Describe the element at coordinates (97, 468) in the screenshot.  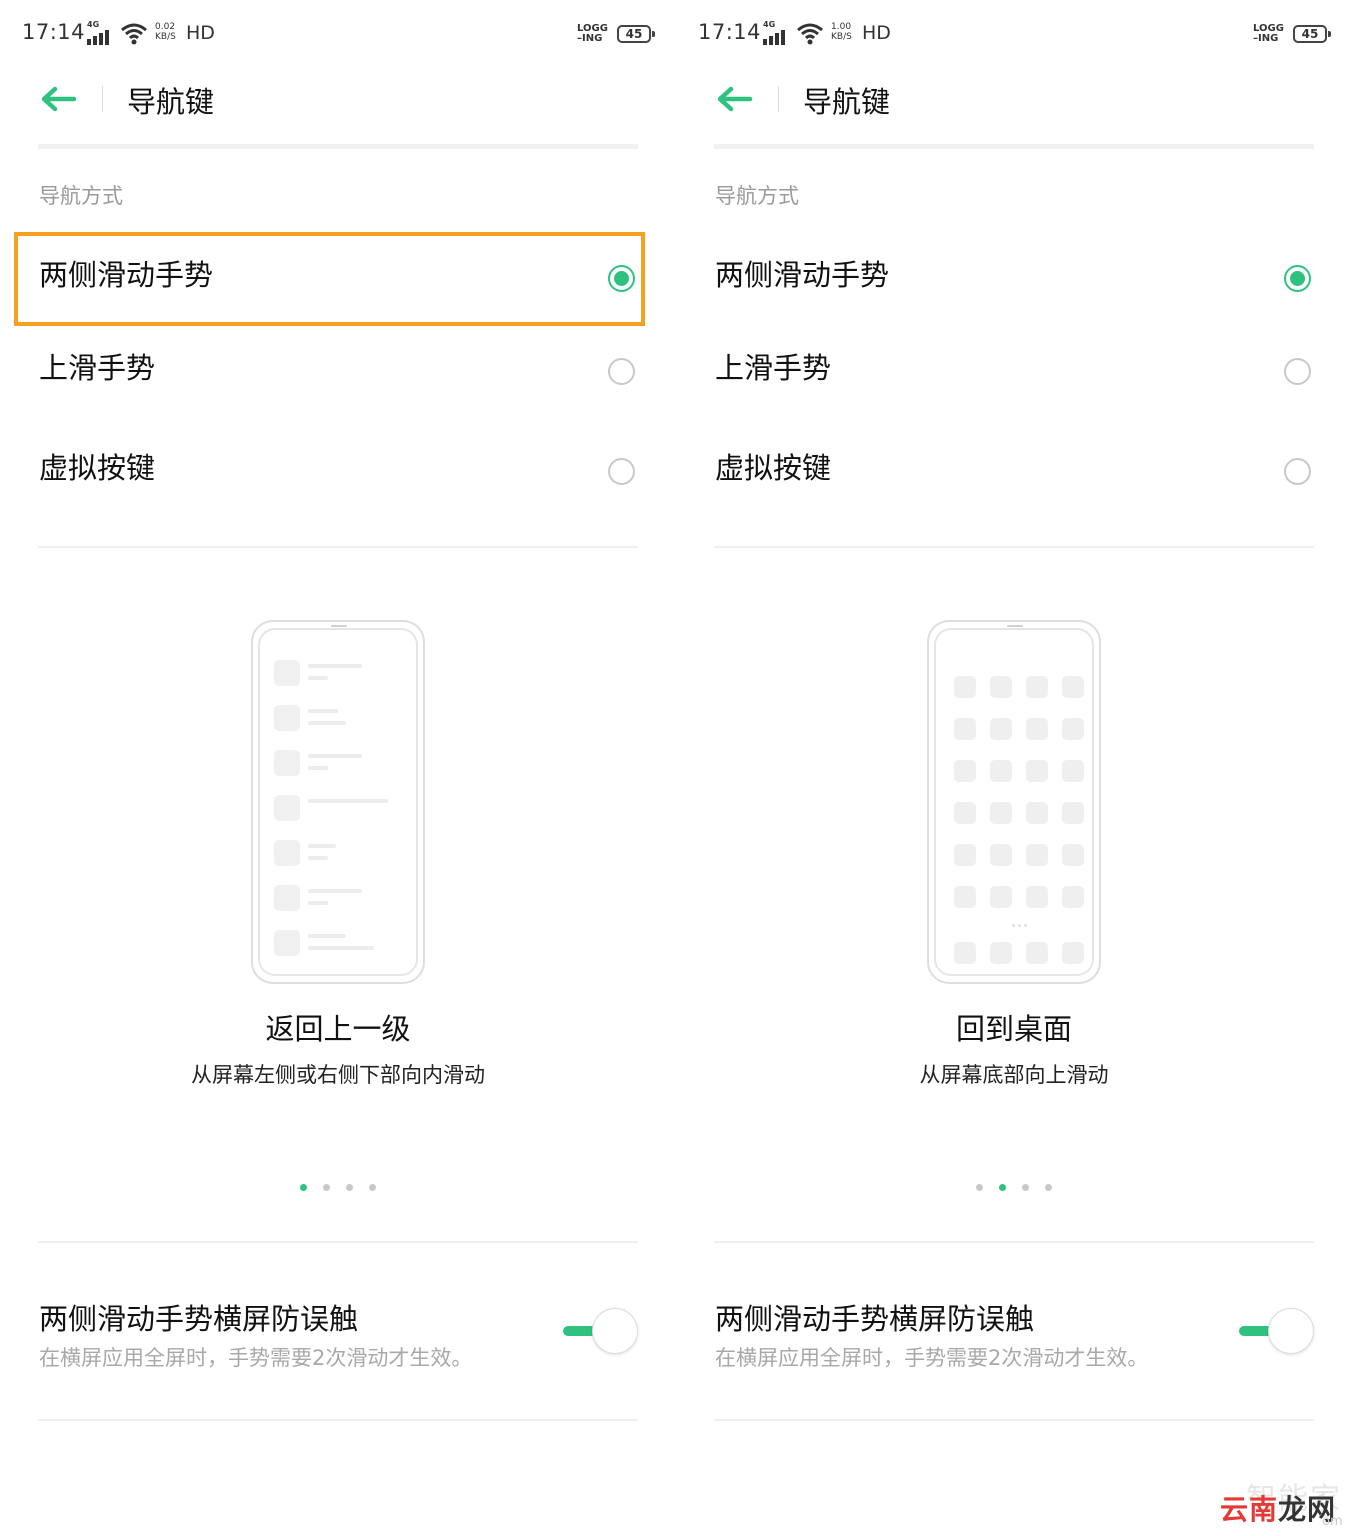
I see `option-label: 虚拟按键` at that location.